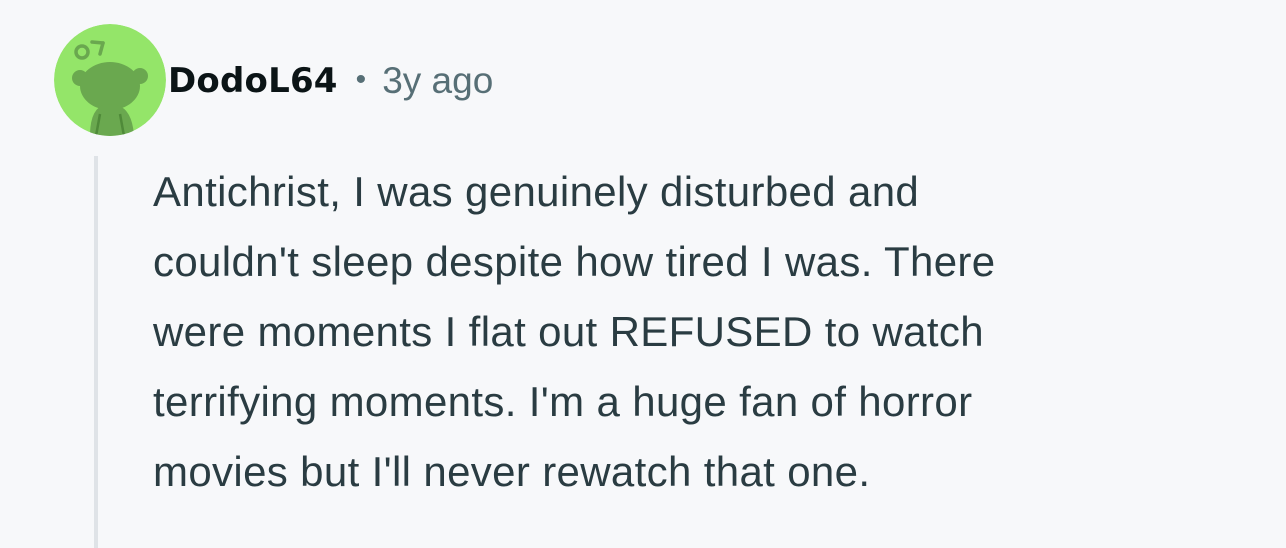  What do you see at coordinates (253, 81) in the screenshot?
I see `author-username: DodoL64` at bounding box center [253, 81].